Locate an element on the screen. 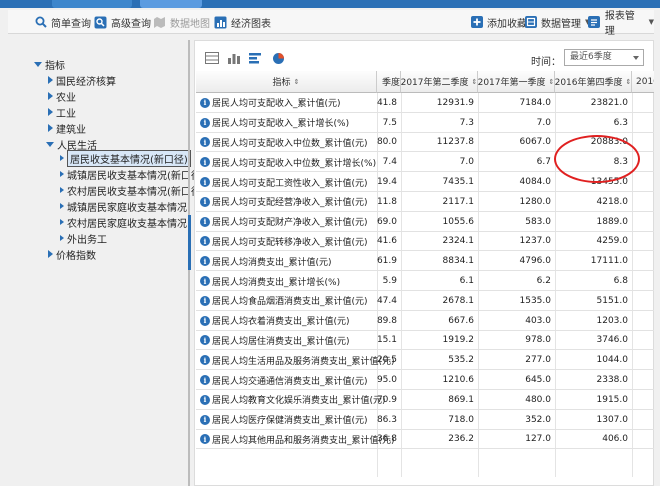  time-label: 时间： is located at coordinates (546, 62).